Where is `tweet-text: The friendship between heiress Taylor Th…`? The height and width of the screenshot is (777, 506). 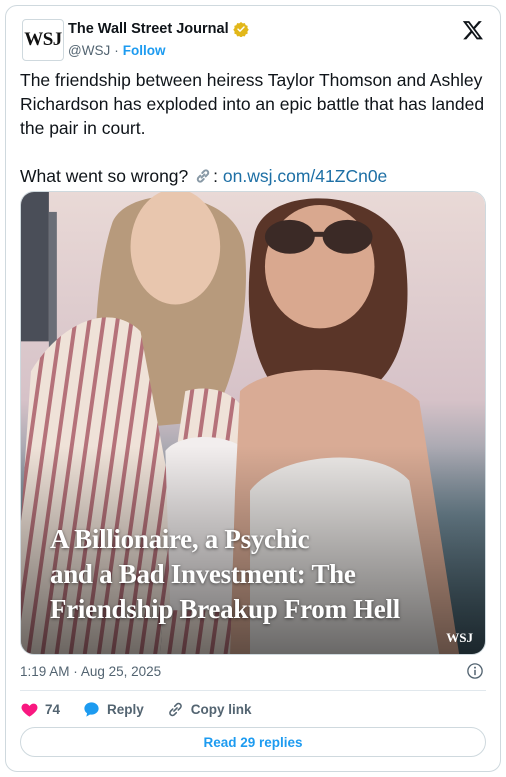 tweet-text: The friendship between heiress Taylor Th… is located at coordinates (255, 128).